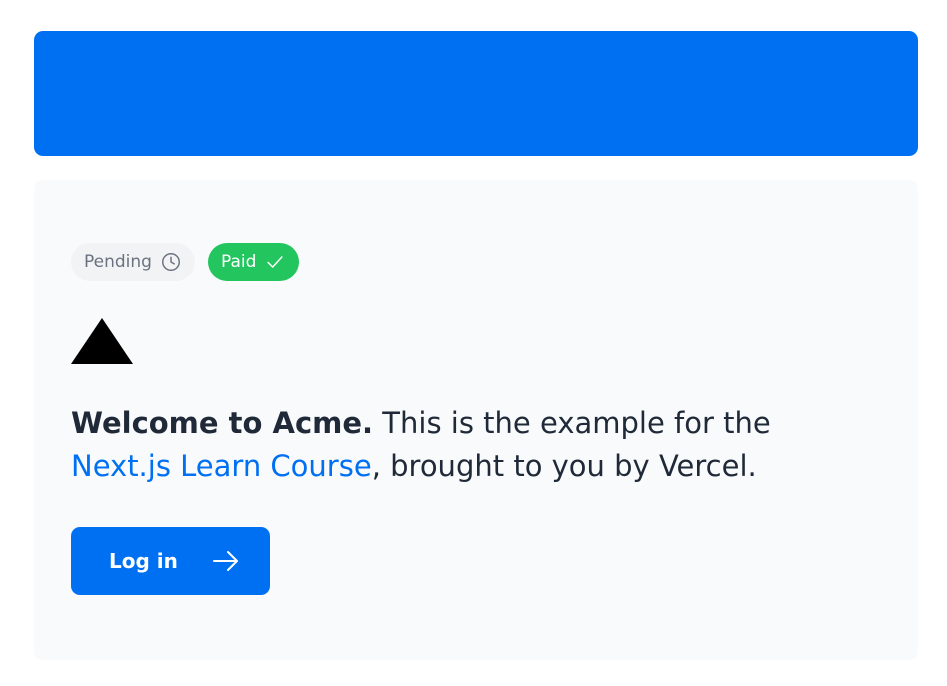 This screenshot has height=686, width=947. What do you see at coordinates (222, 423) in the screenshot?
I see `welcome-bold: Welcome to Acme.` at bounding box center [222, 423].